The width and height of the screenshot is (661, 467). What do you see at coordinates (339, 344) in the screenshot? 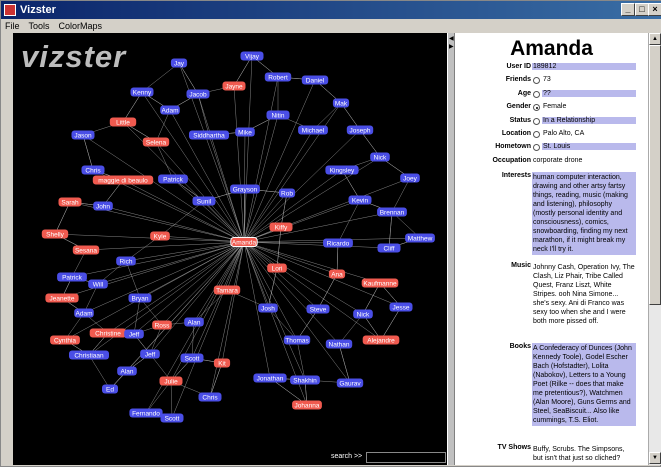
I see `graph-node: Nathan` at bounding box center [339, 344].